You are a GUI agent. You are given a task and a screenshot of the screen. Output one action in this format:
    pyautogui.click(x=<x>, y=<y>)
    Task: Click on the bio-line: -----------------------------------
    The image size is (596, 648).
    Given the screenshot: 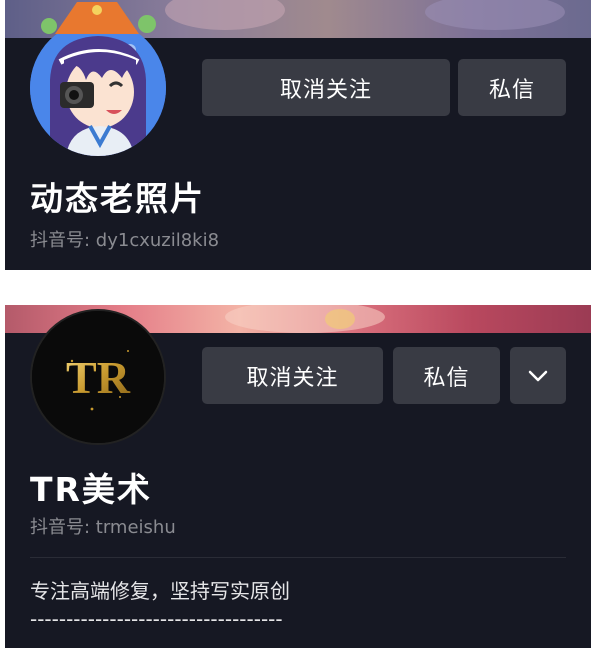 What is the action you would take?
    pyautogui.click(x=156, y=619)
    